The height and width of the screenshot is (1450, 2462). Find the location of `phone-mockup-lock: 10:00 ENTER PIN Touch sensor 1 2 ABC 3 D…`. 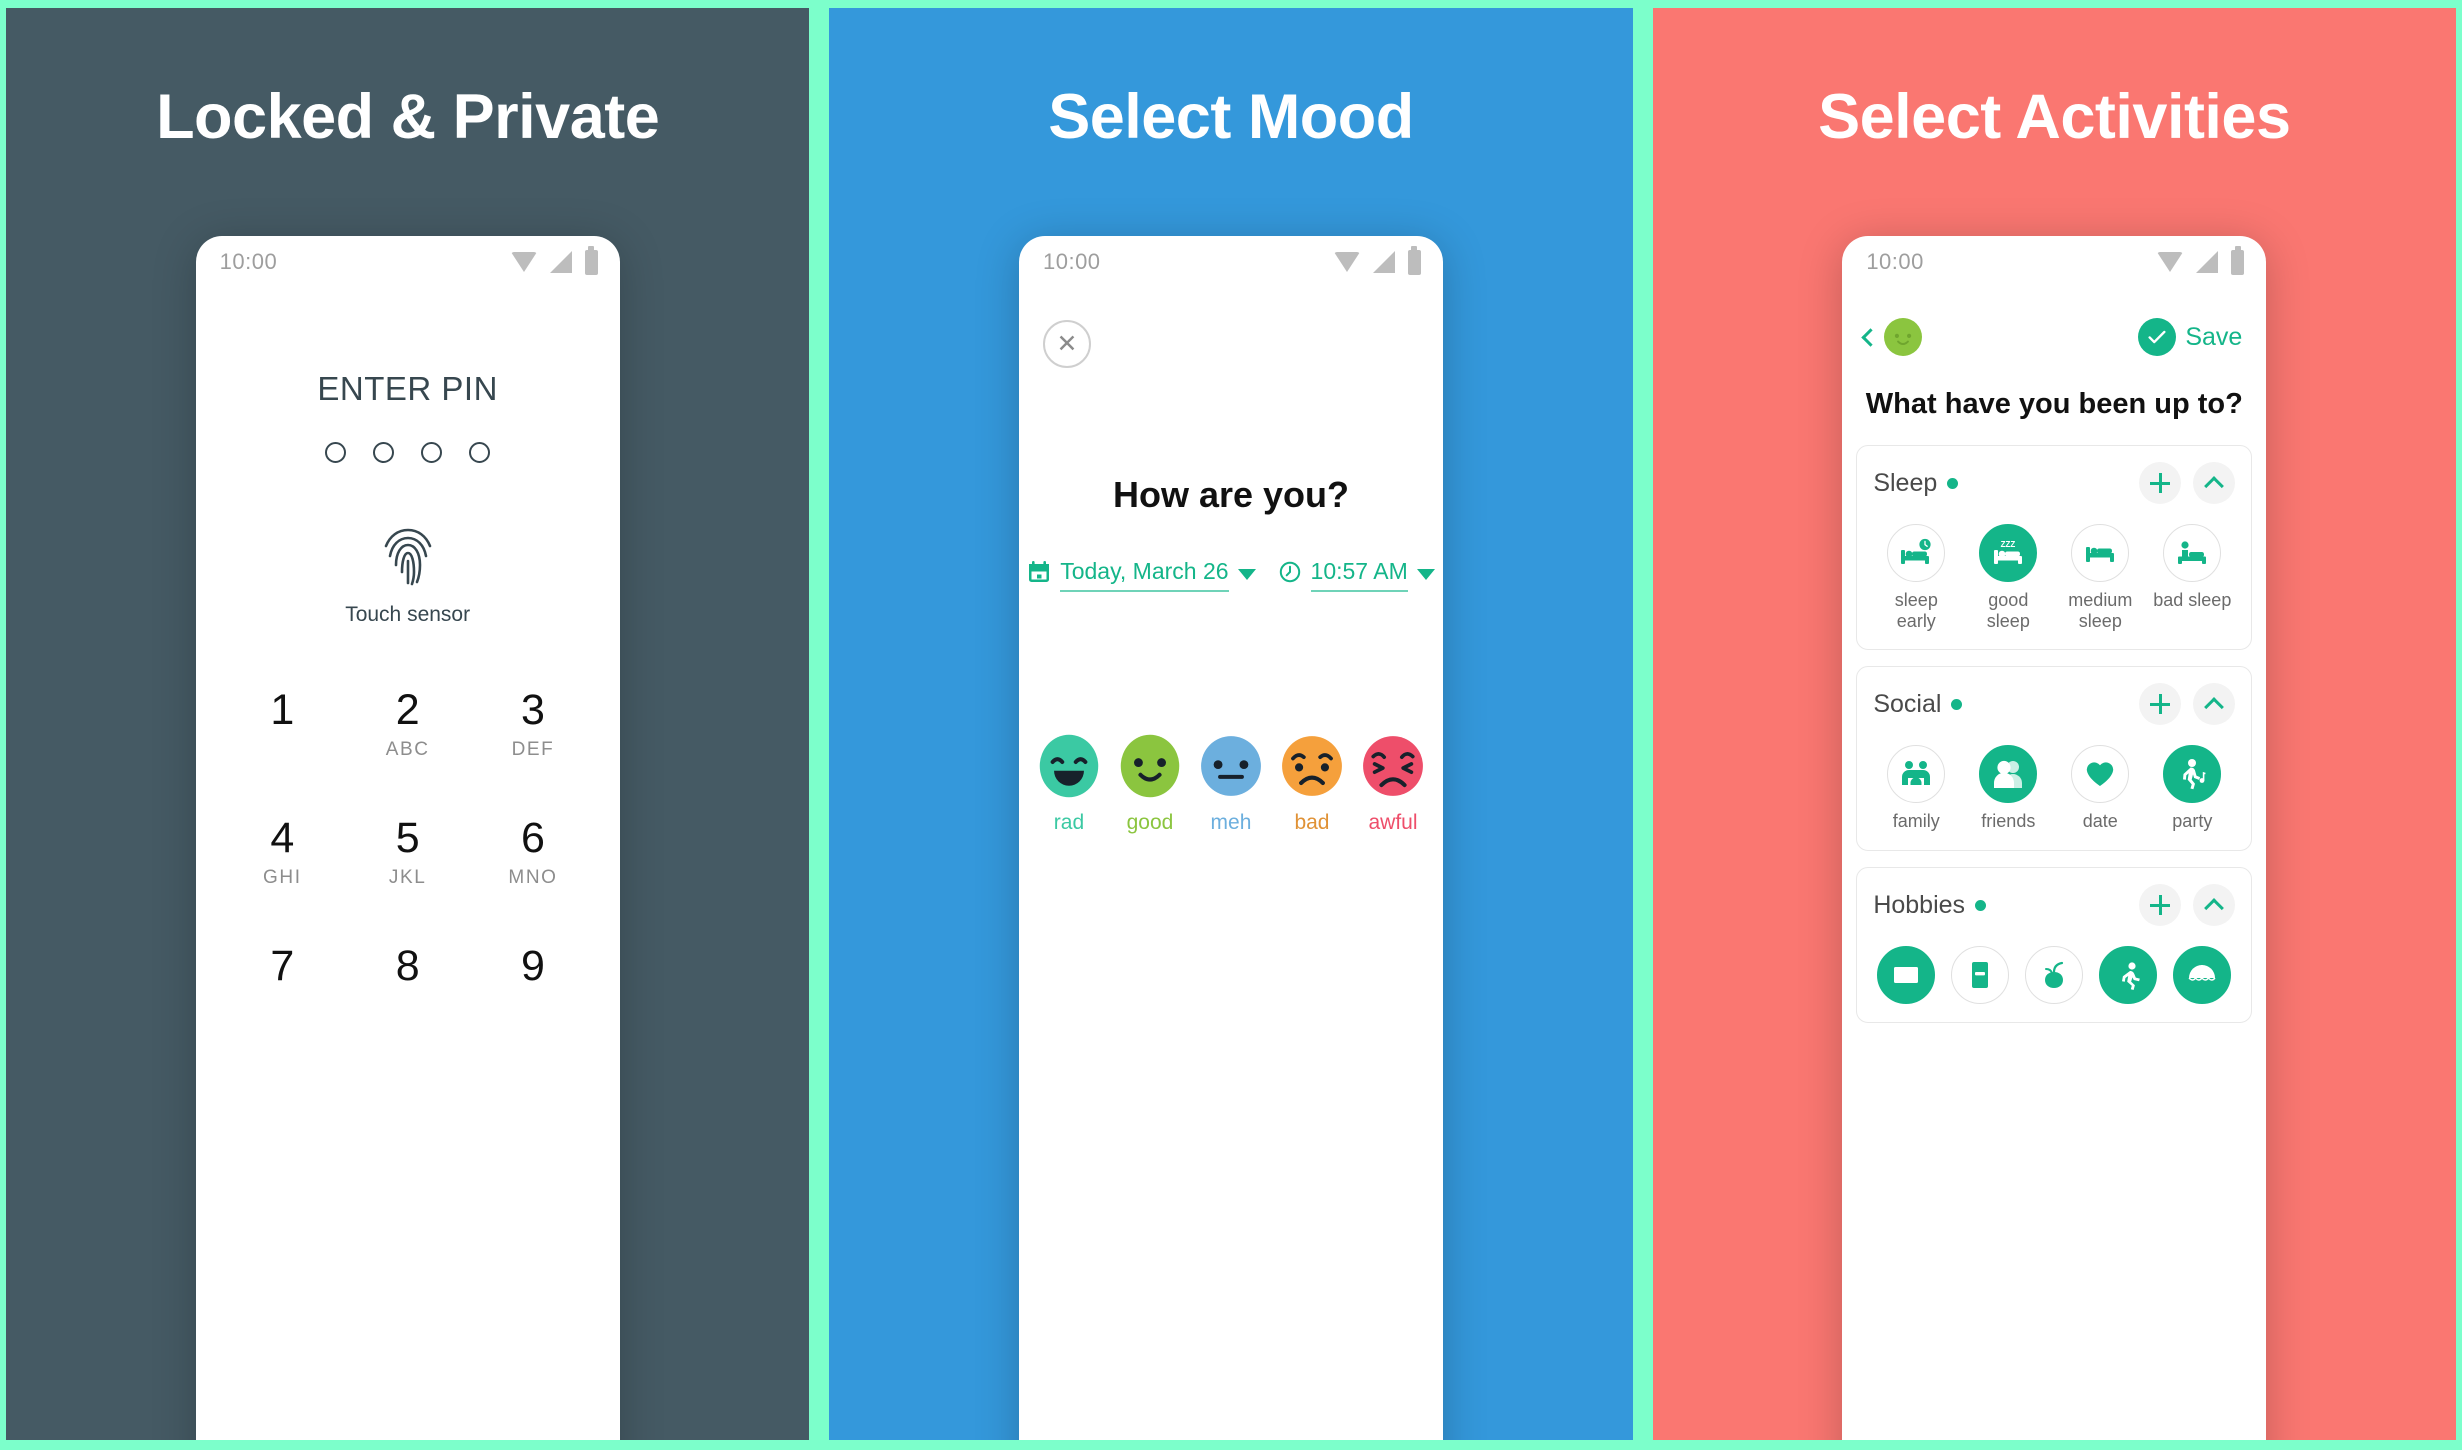

phone-mockup-lock: 10:00 ENTER PIN Touch sensor 1 2 ABC 3 D… is located at coordinates (407, 838).